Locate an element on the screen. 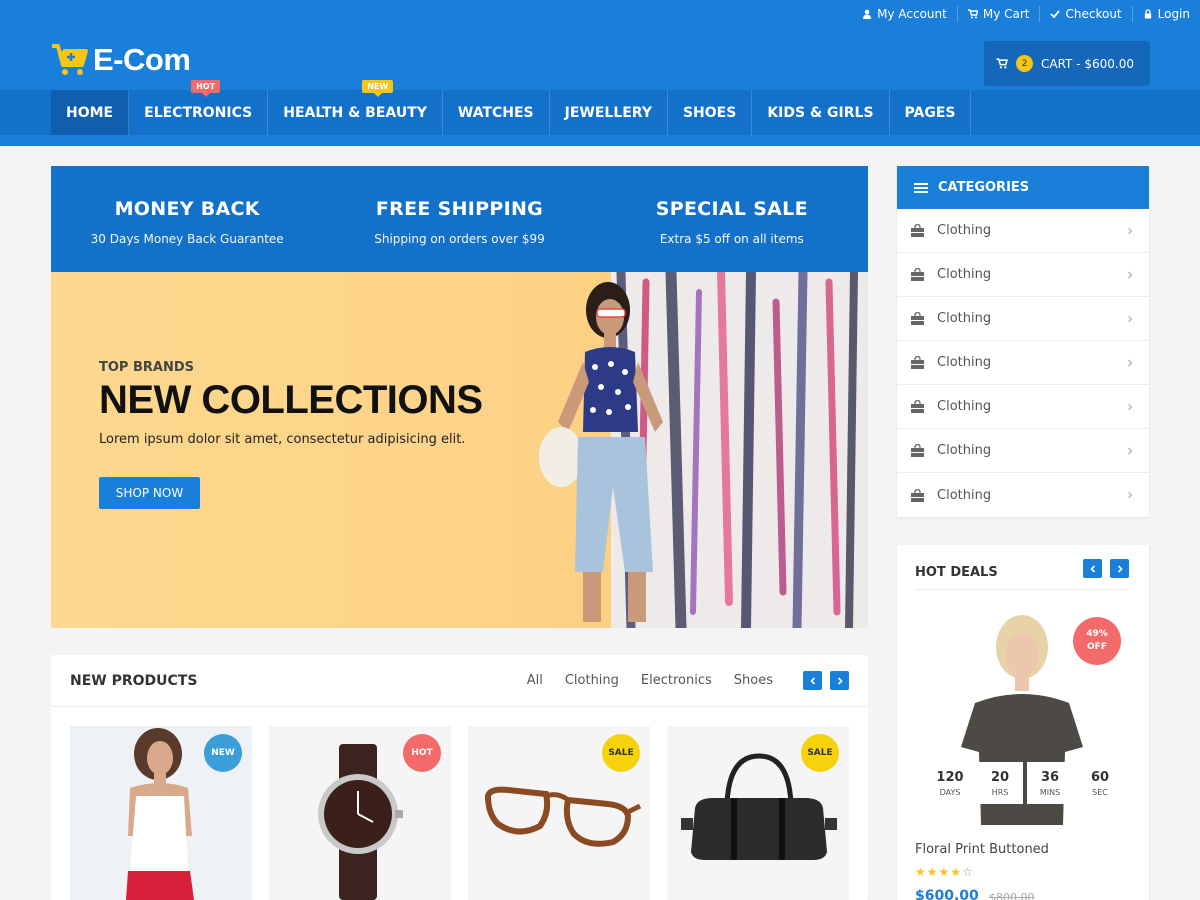  nav-jewellery: JEWELLERY is located at coordinates (609, 112).